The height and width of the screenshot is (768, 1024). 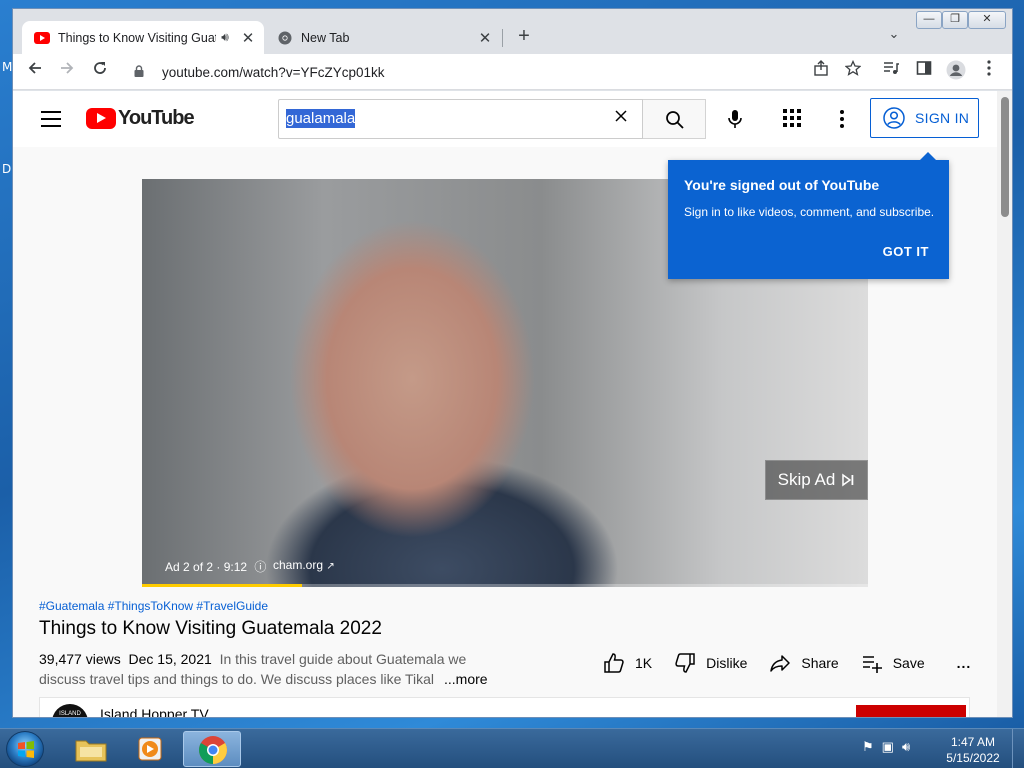 What do you see at coordinates (848, 480) in the screenshot?
I see `skip-next-icon` at bounding box center [848, 480].